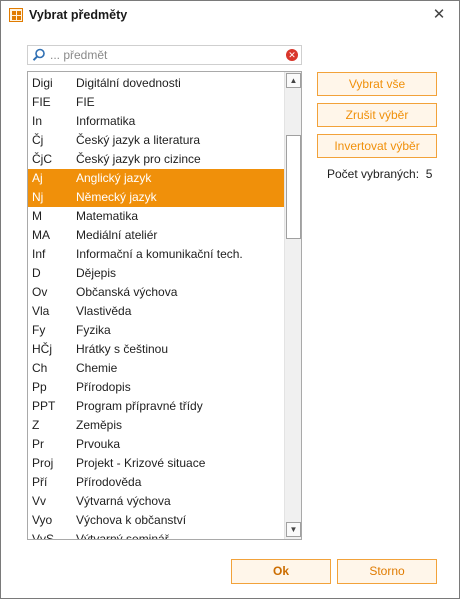  Describe the element at coordinates (293, 529) in the screenshot. I see `scroll-down-icon: ▼` at that location.